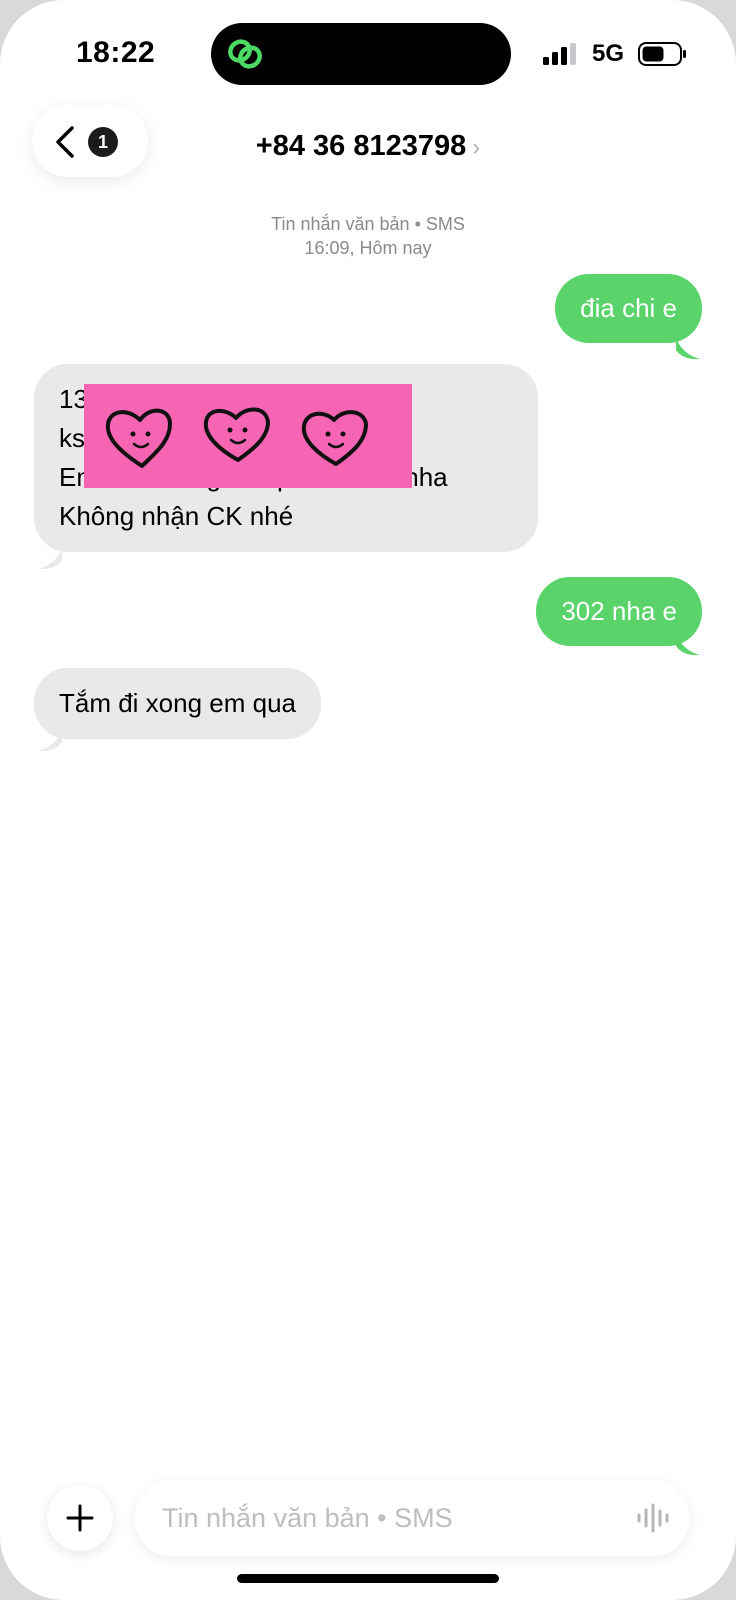  I want to click on home-indicator, so click(368, 1578).